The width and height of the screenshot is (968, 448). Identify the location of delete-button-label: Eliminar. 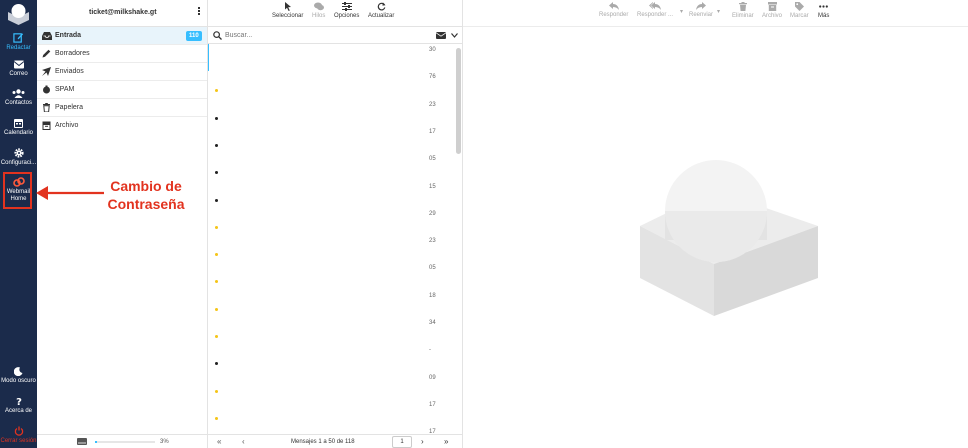
(743, 16).